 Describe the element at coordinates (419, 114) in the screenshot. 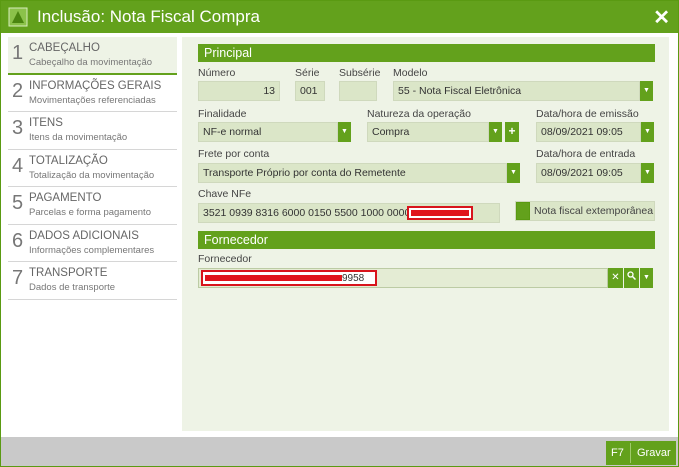

I see `natureza-label: Natureza da operação` at that location.